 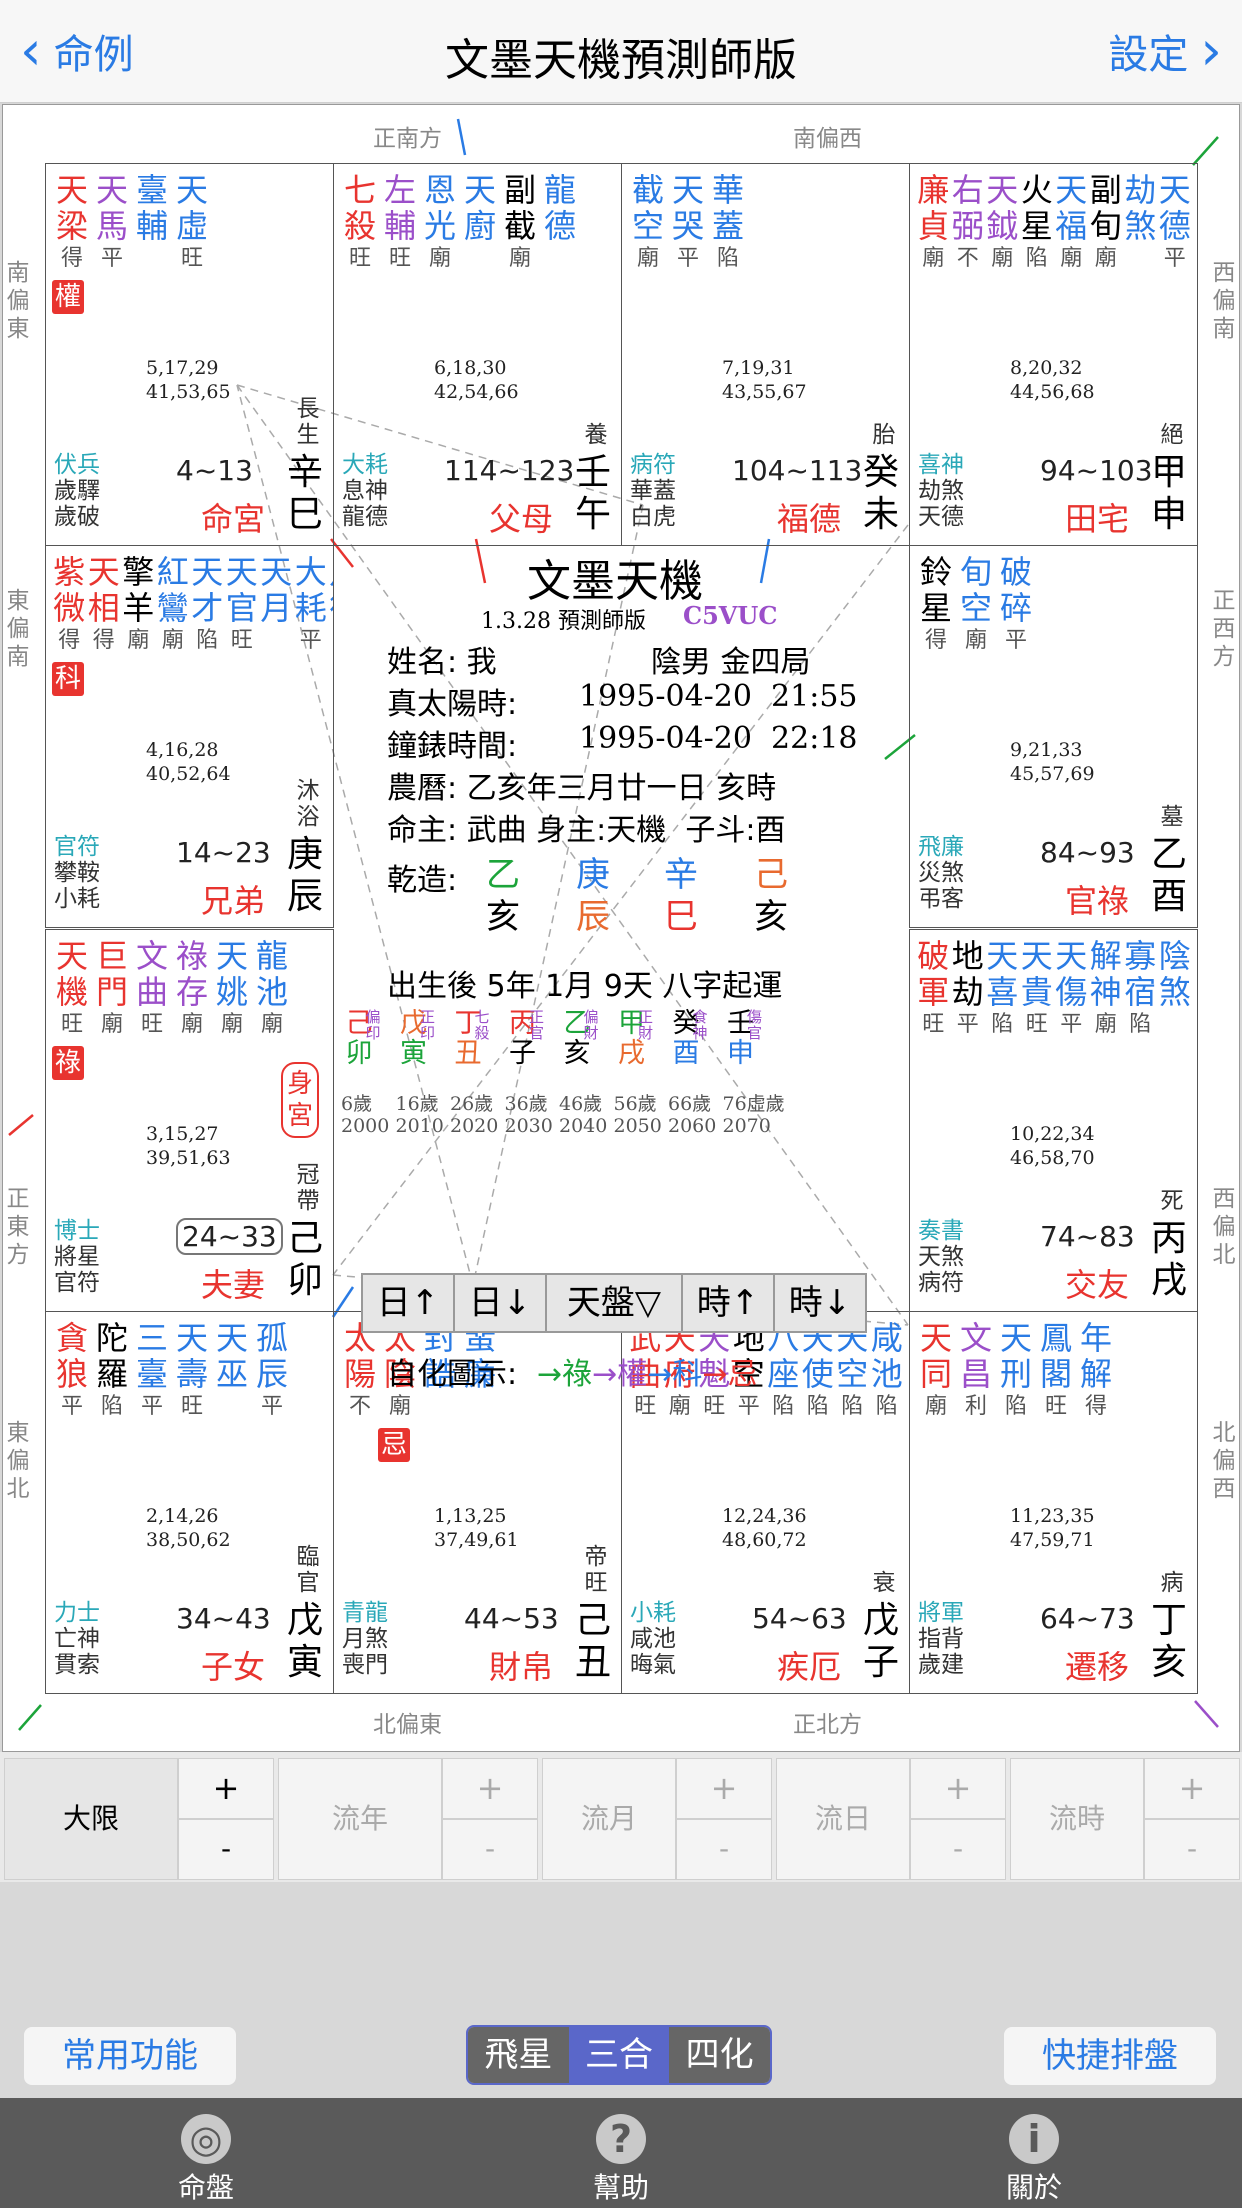 I want to click on star: 天福廟, so click(x=1071, y=223).